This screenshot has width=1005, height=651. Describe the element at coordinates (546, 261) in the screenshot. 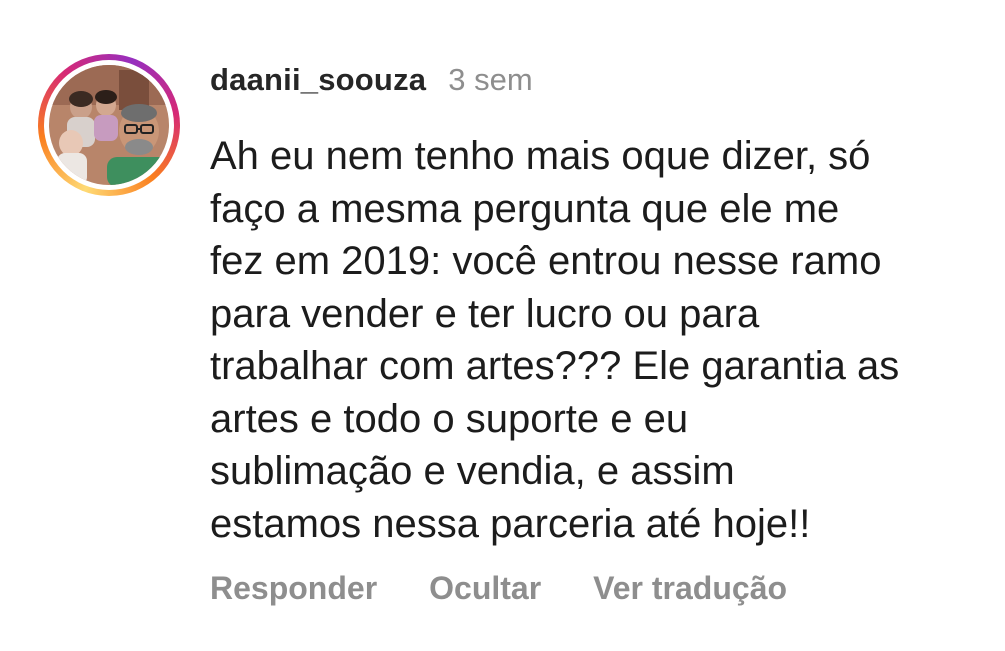

I see `comment-text-line: fez em 2019: você entrou nesse ramo` at that location.